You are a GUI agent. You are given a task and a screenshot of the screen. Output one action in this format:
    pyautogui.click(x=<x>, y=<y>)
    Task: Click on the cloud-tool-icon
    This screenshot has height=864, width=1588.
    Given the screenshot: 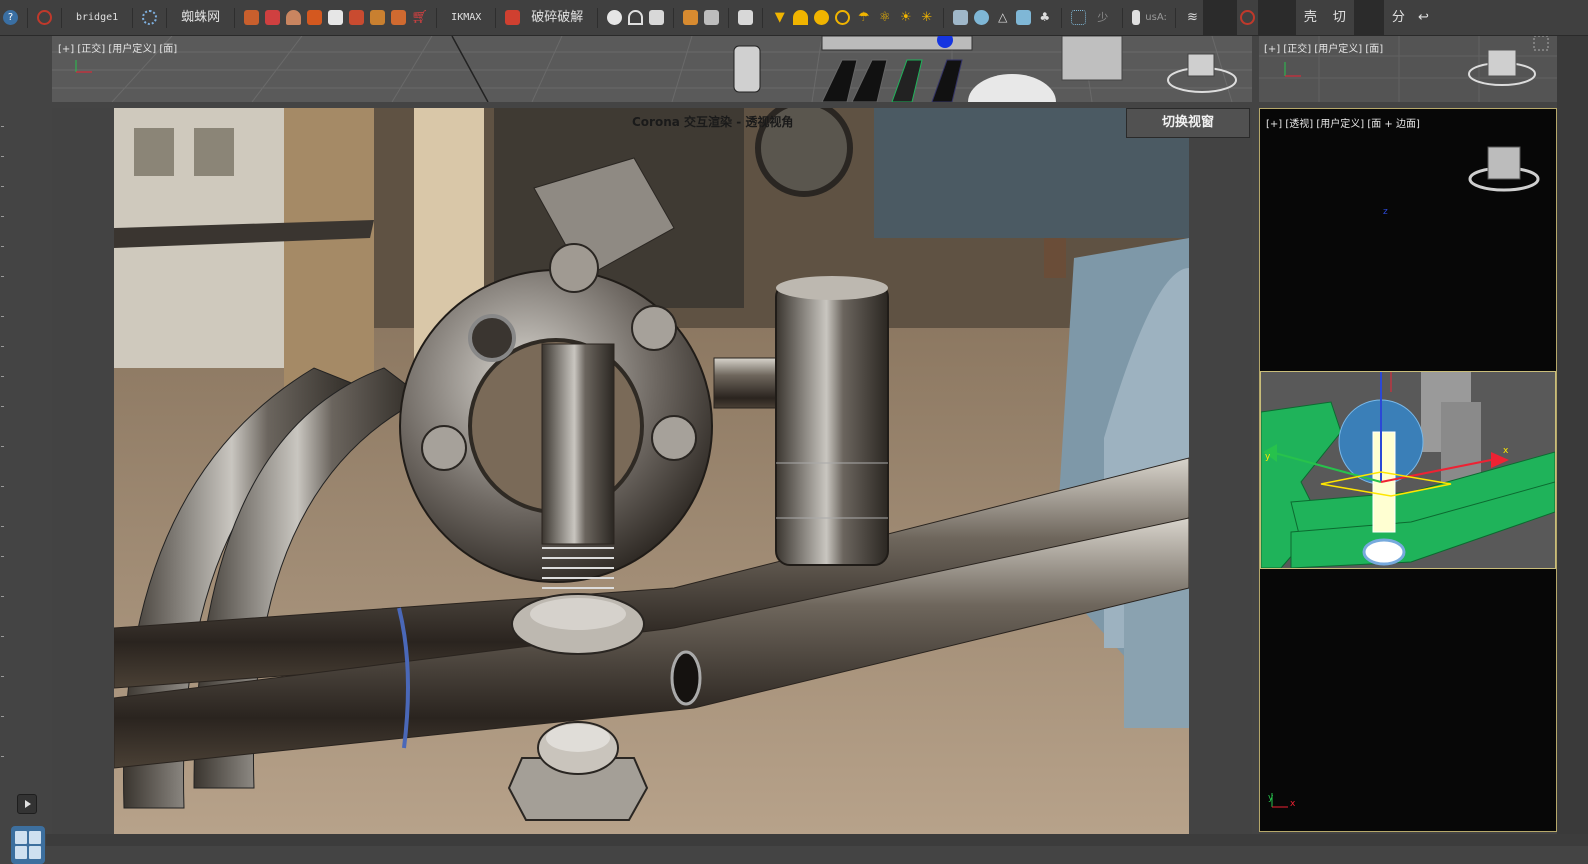 What is the action you would take?
    pyautogui.click(x=294, y=17)
    